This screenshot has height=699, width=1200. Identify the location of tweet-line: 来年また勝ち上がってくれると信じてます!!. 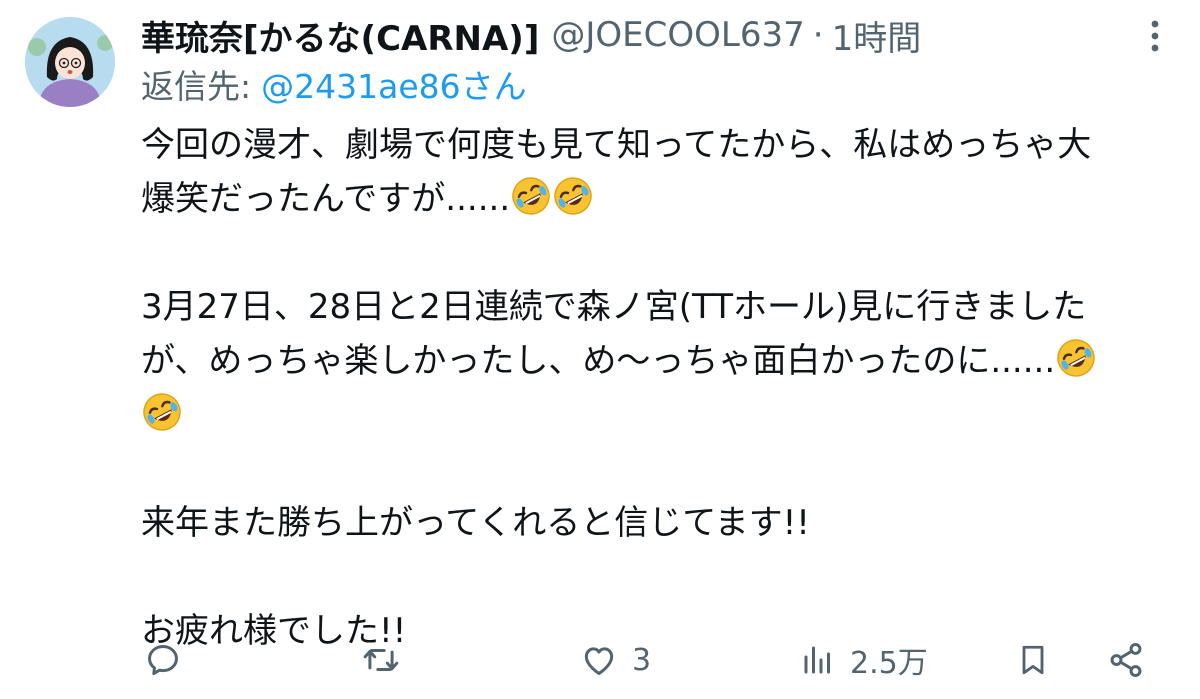
(475, 523).